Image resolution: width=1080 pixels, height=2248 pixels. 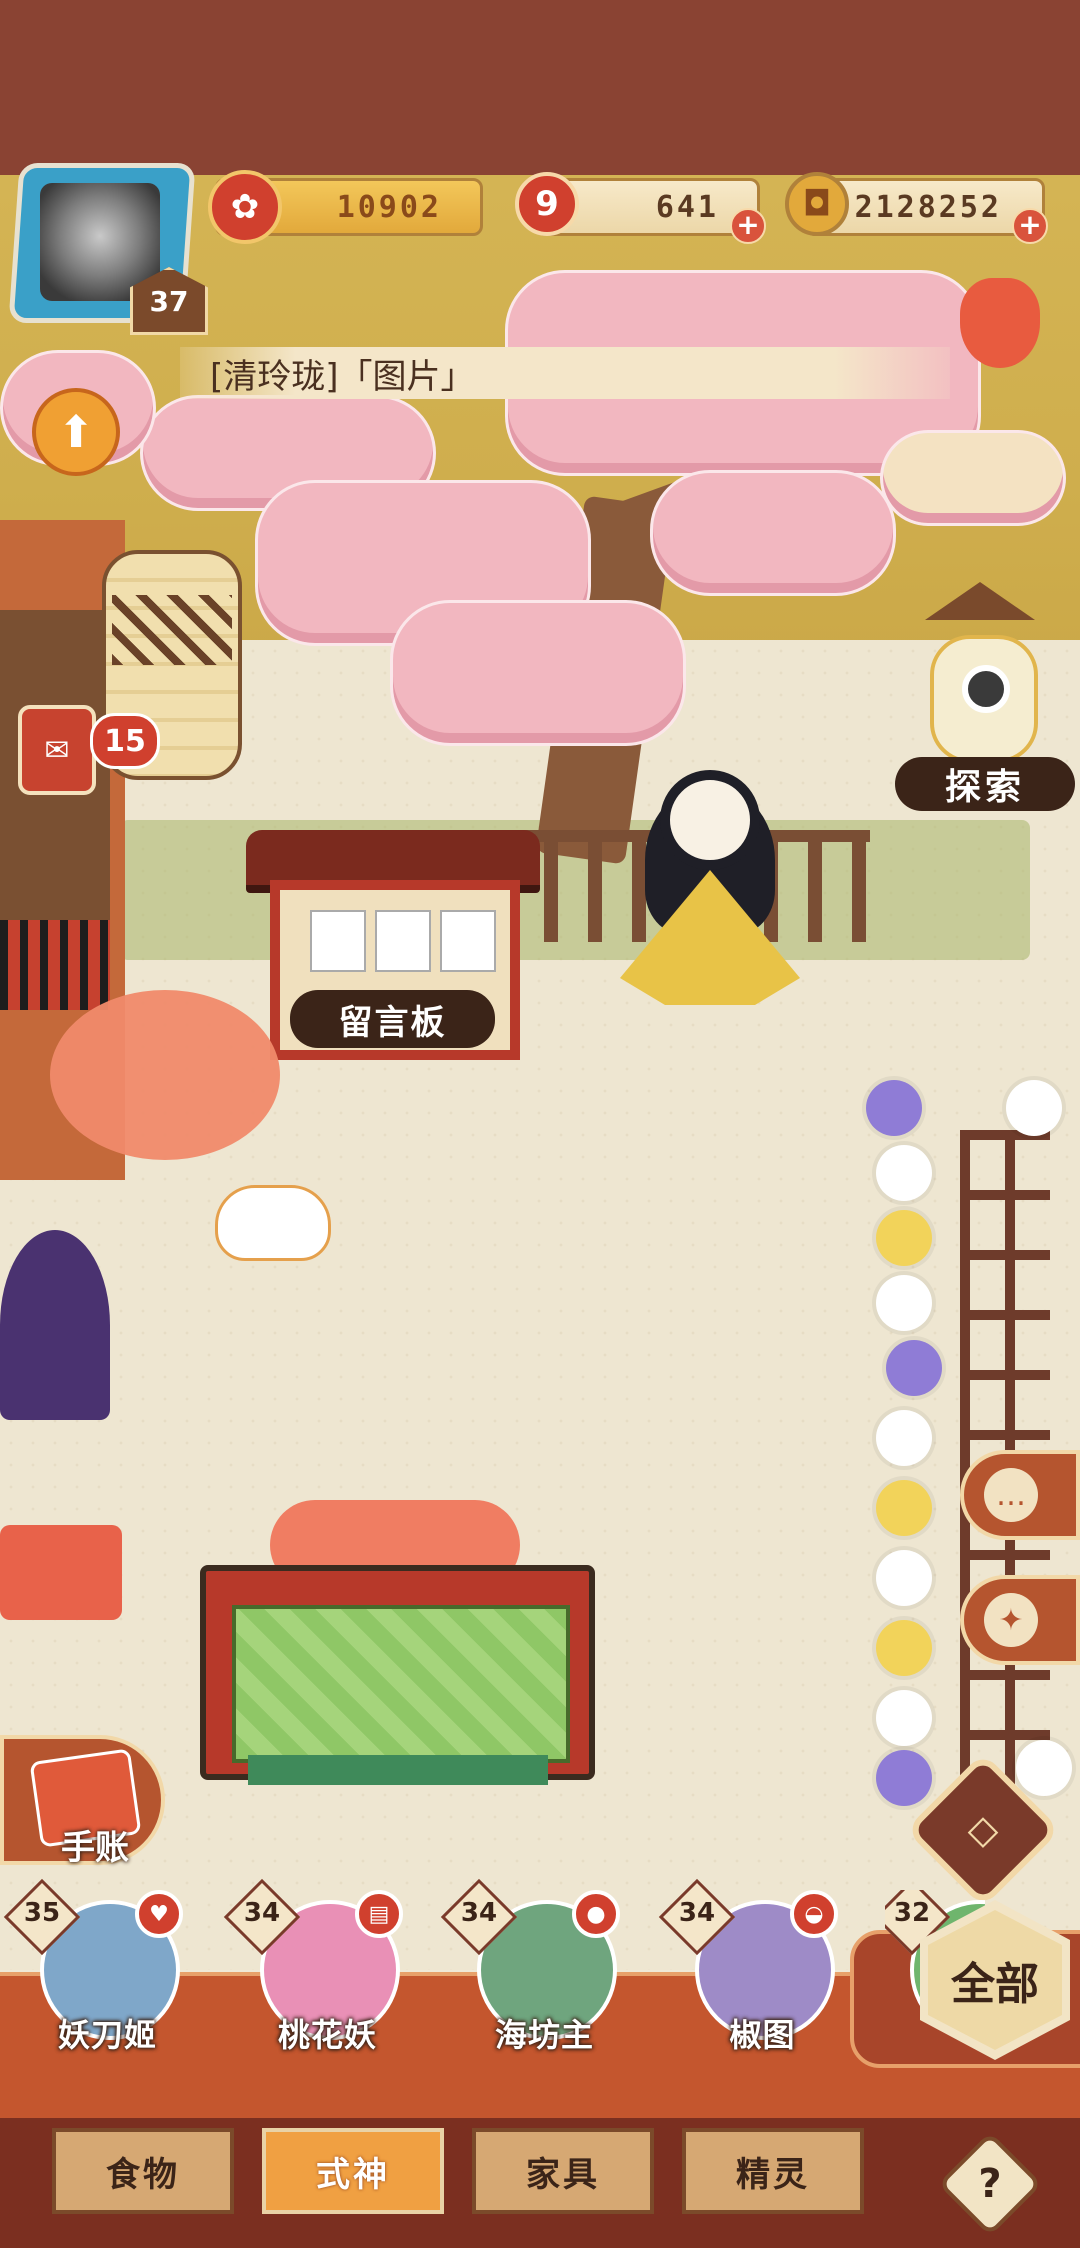 I want to click on heart-icon: ♥, so click(x=159, y=1914).